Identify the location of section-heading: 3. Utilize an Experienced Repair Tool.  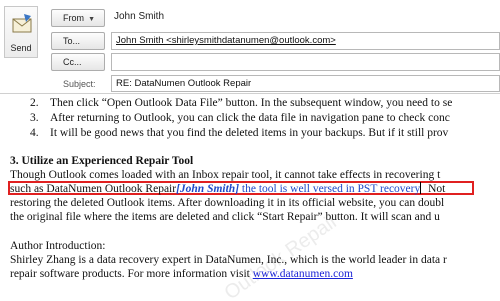
(102, 161).